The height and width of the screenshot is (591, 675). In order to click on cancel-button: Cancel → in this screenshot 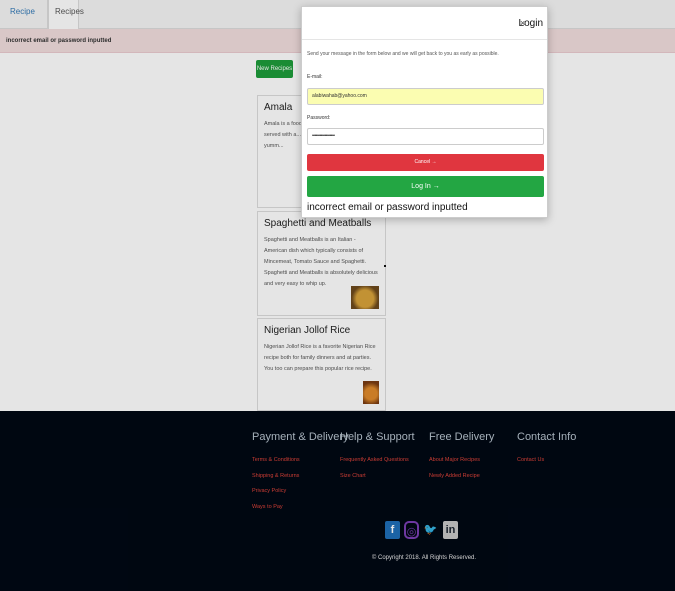, I will do `click(425, 162)`.